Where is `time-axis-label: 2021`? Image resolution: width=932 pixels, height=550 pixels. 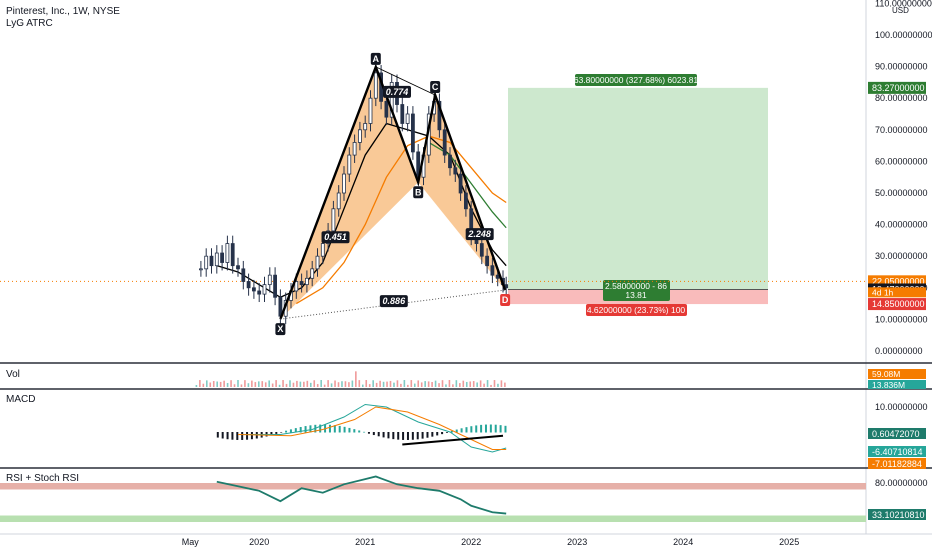 time-axis-label: 2021 is located at coordinates (365, 542).